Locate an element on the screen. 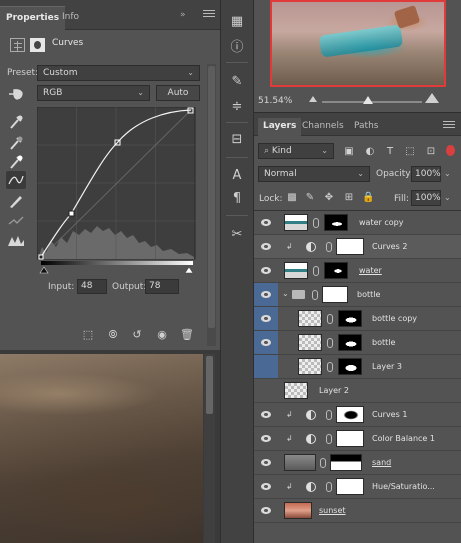 This screenshot has width=461, height=543. layer-row: water copy is located at coordinates (357, 223).